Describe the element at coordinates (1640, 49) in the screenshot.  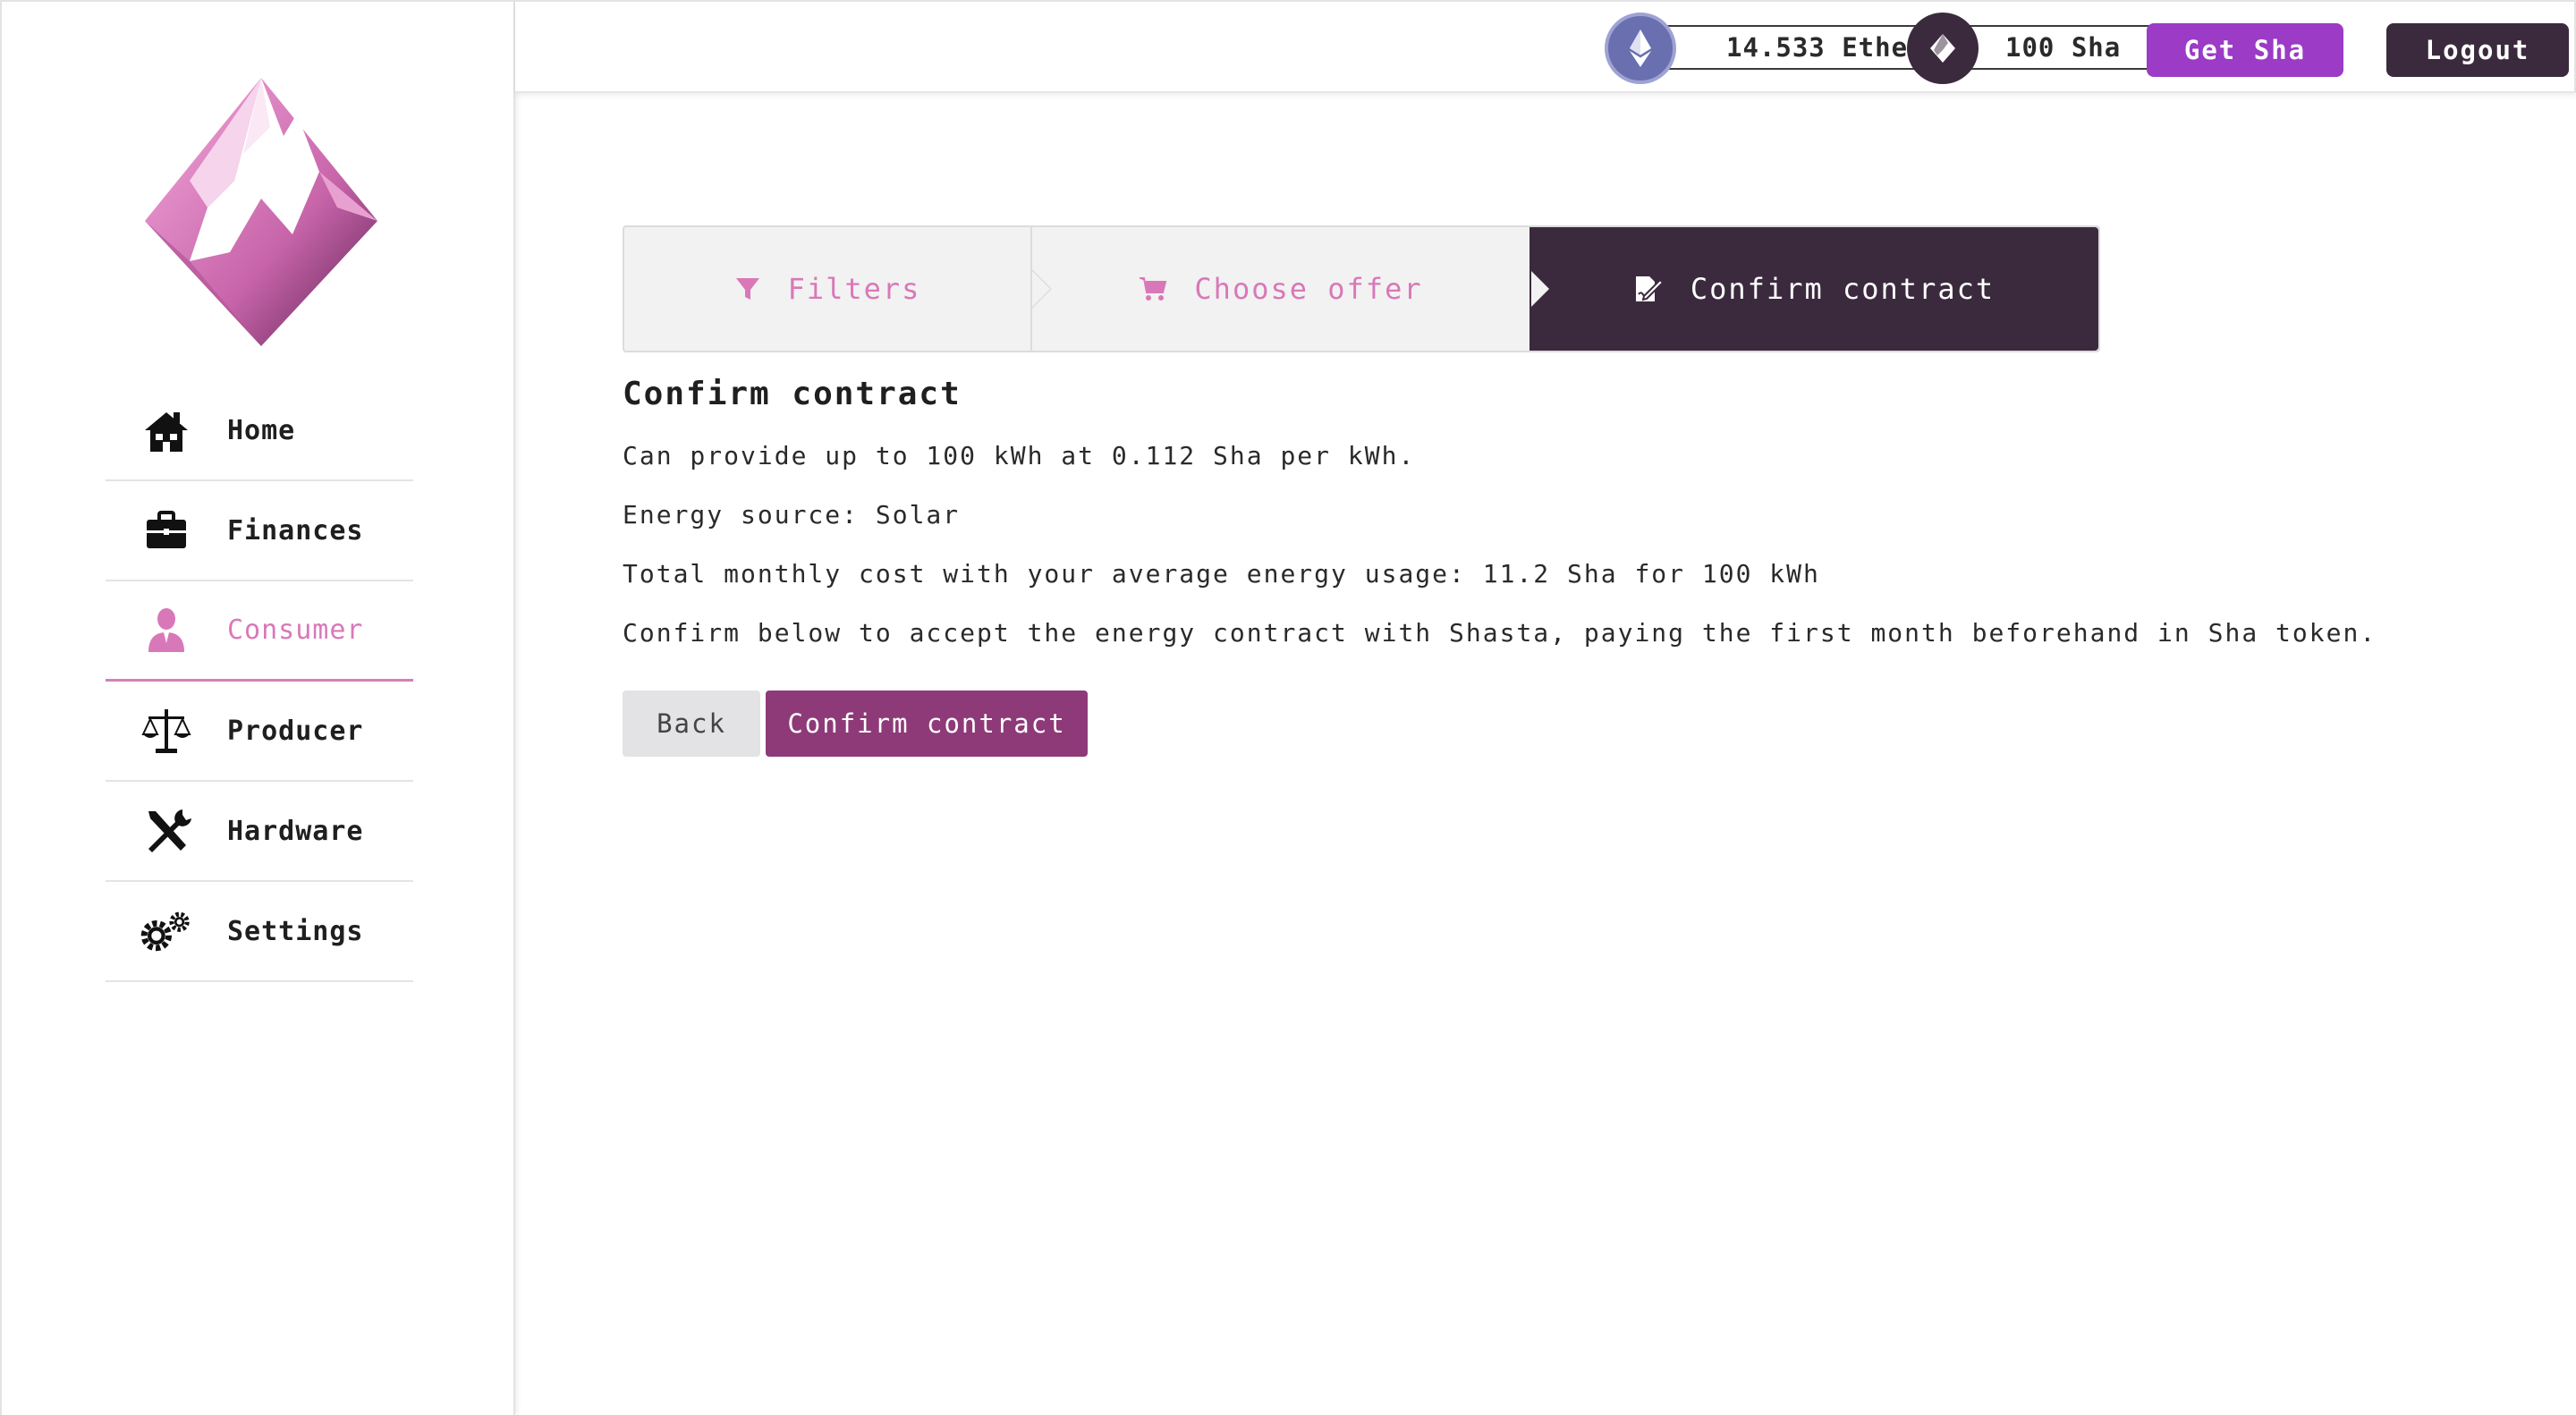
I see `ether-icon` at that location.